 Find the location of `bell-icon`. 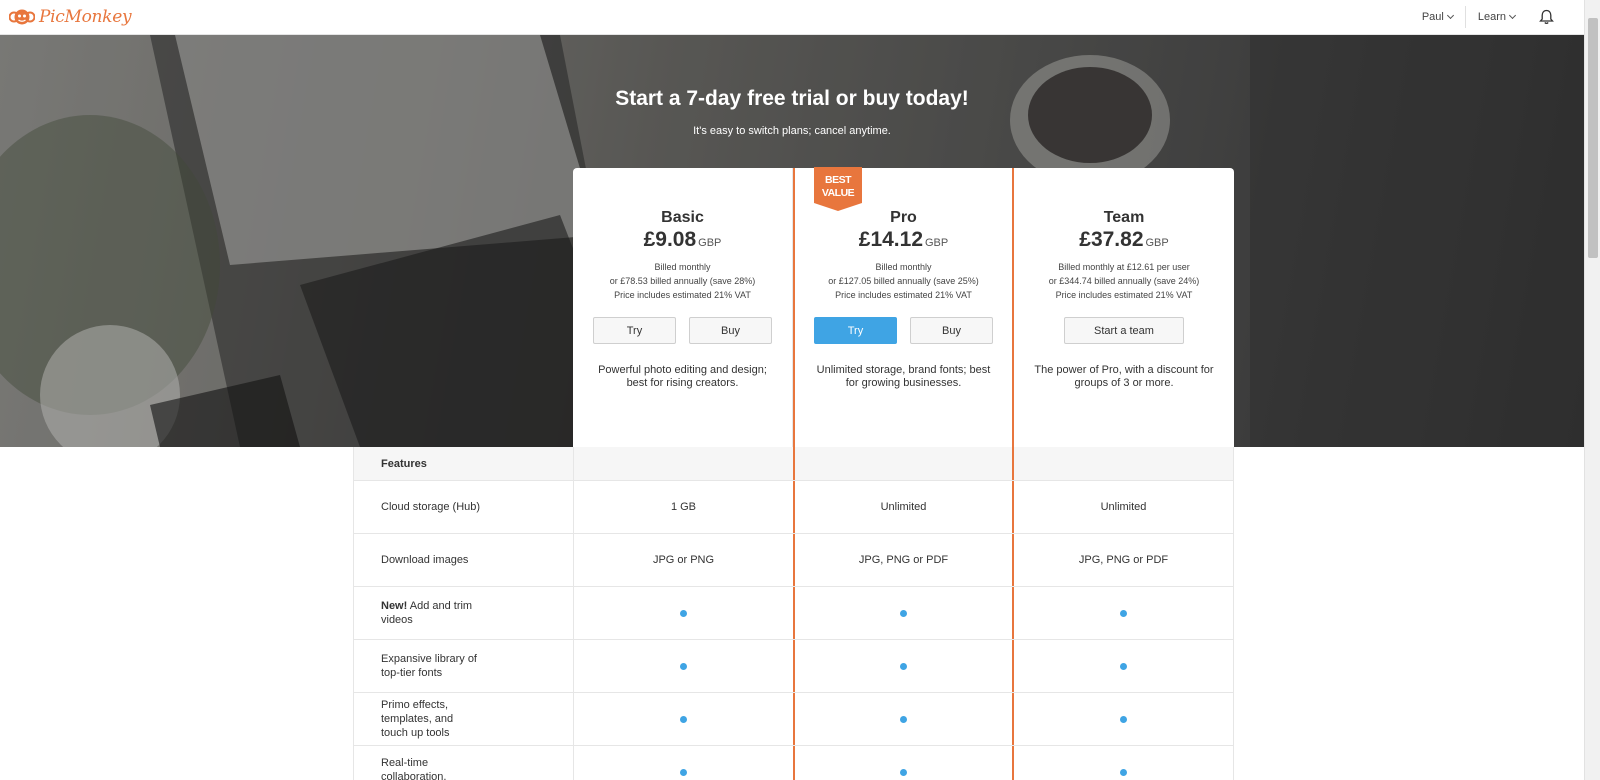

bell-icon is located at coordinates (1546, 17).